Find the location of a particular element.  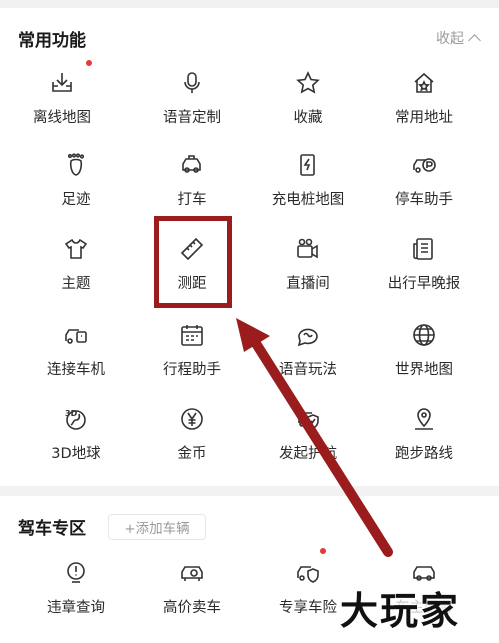

item-label: 违章查询 is located at coordinates (76, 608).